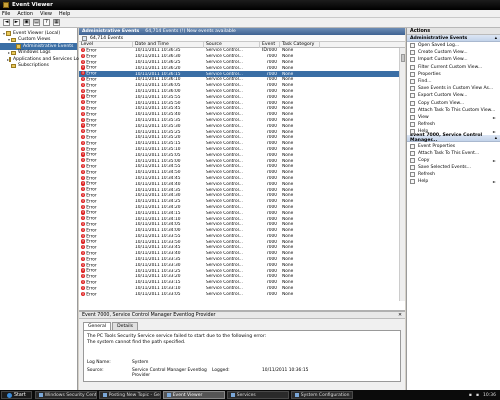 The width and height of the screenshot is (500, 400). Describe the element at coordinates (168, 62) in the screenshot. I see `cell-date: 10/11/2011 10:36:25` at that location.